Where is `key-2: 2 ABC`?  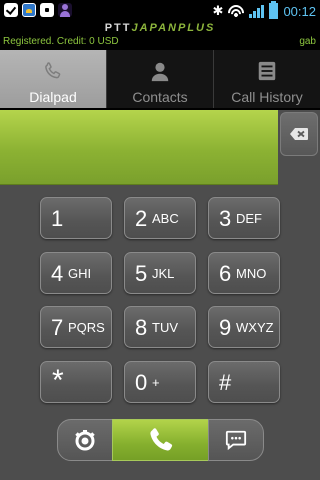 key-2: 2 ABC is located at coordinates (160, 218).